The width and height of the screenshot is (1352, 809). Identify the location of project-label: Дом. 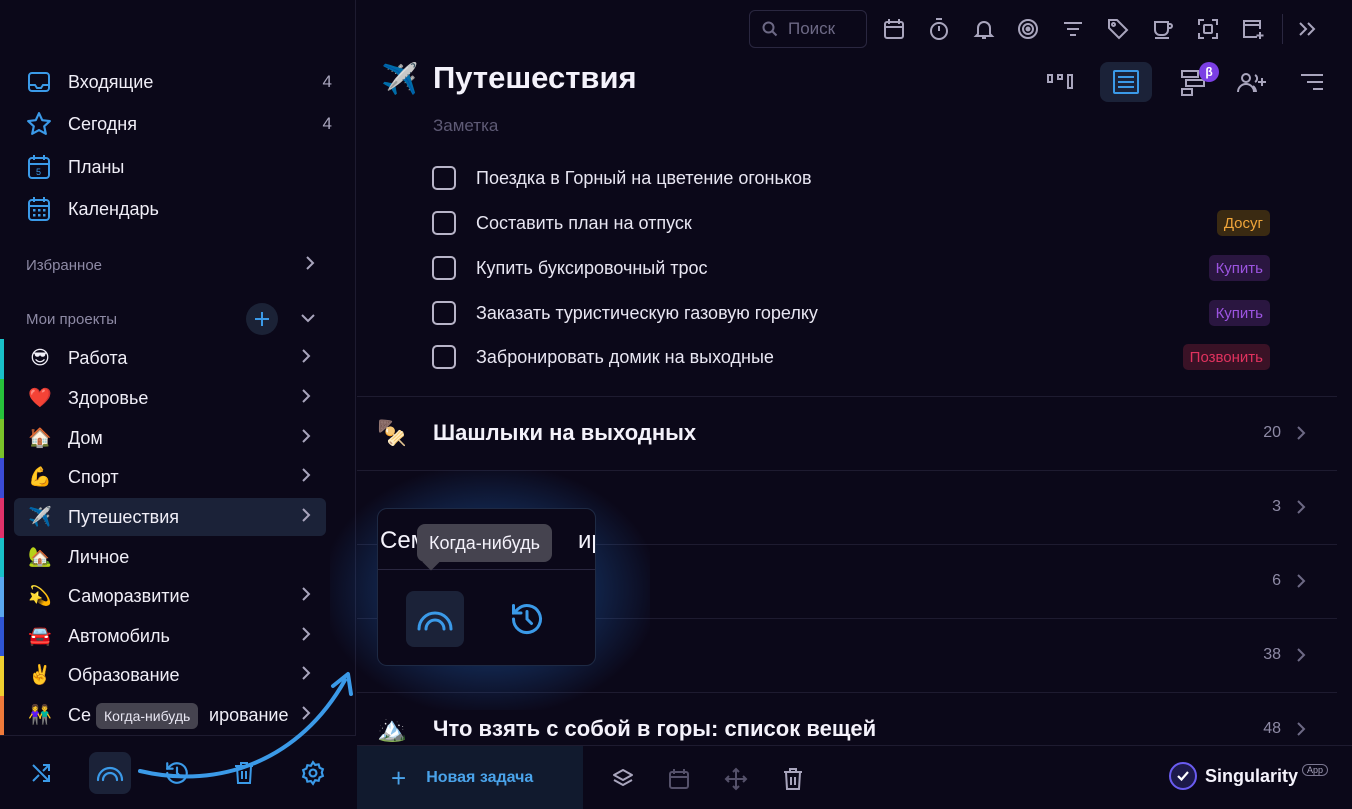
(85, 437).